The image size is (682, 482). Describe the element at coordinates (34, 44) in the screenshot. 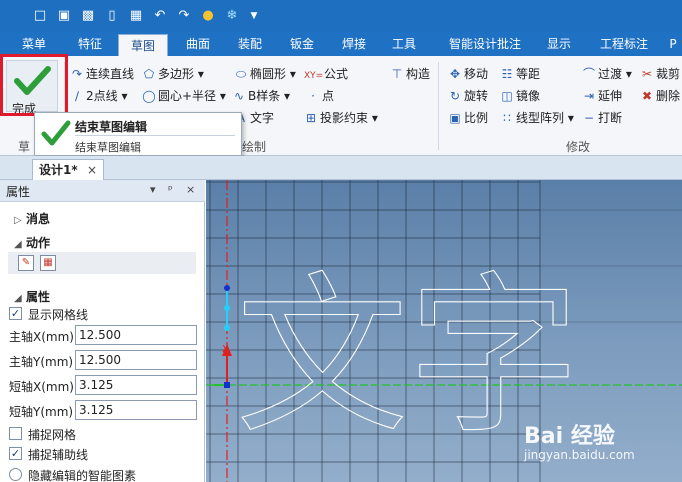

I see `tab-menu: 菜单` at that location.